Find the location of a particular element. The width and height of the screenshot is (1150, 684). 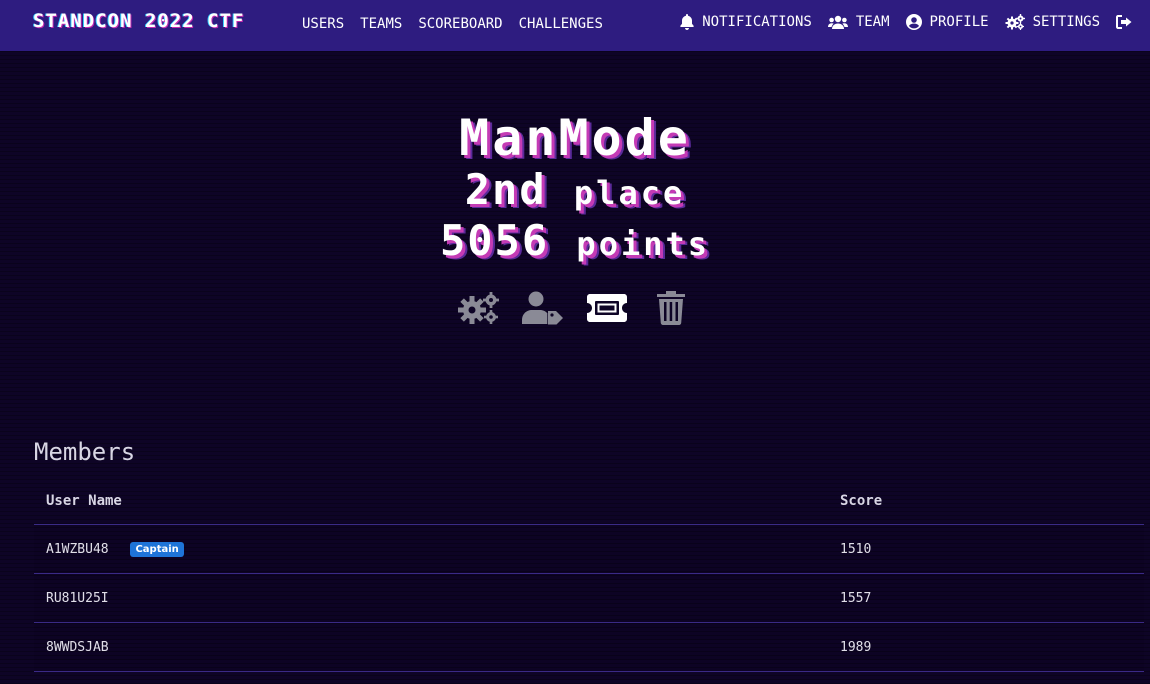

ticket-icon is located at coordinates (607, 308).